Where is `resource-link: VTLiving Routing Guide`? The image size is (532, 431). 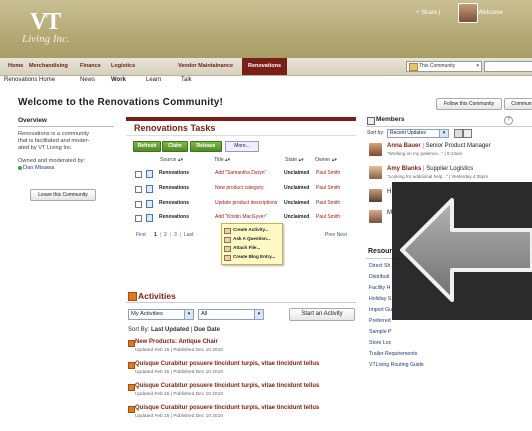
resource-link: VTLiving Routing Guide is located at coordinates (396, 365).